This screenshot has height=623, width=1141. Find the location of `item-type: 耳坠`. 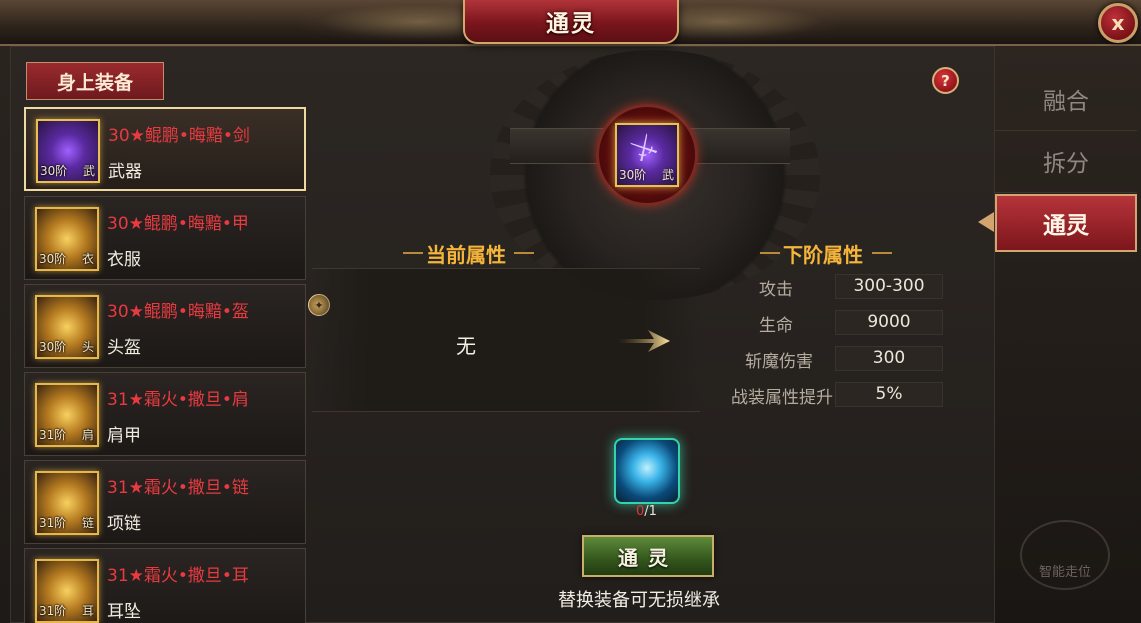

item-type: 耳坠 is located at coordinates (124, 612).